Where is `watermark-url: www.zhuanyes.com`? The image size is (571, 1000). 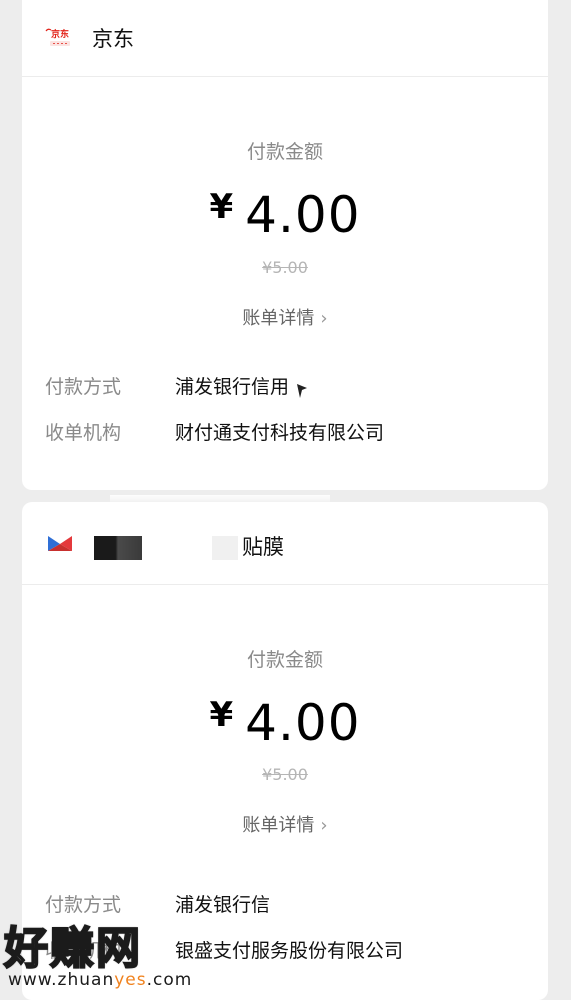
watermark-url: www.zhuanyes.com is located at coordinates (100, 980).